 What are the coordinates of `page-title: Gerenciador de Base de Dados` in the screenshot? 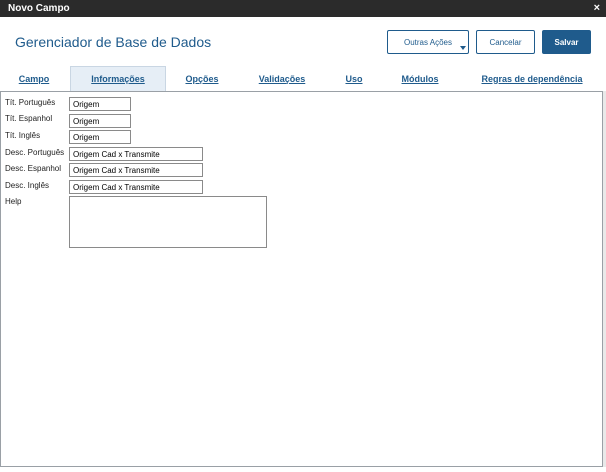 It's located at (113, 42).